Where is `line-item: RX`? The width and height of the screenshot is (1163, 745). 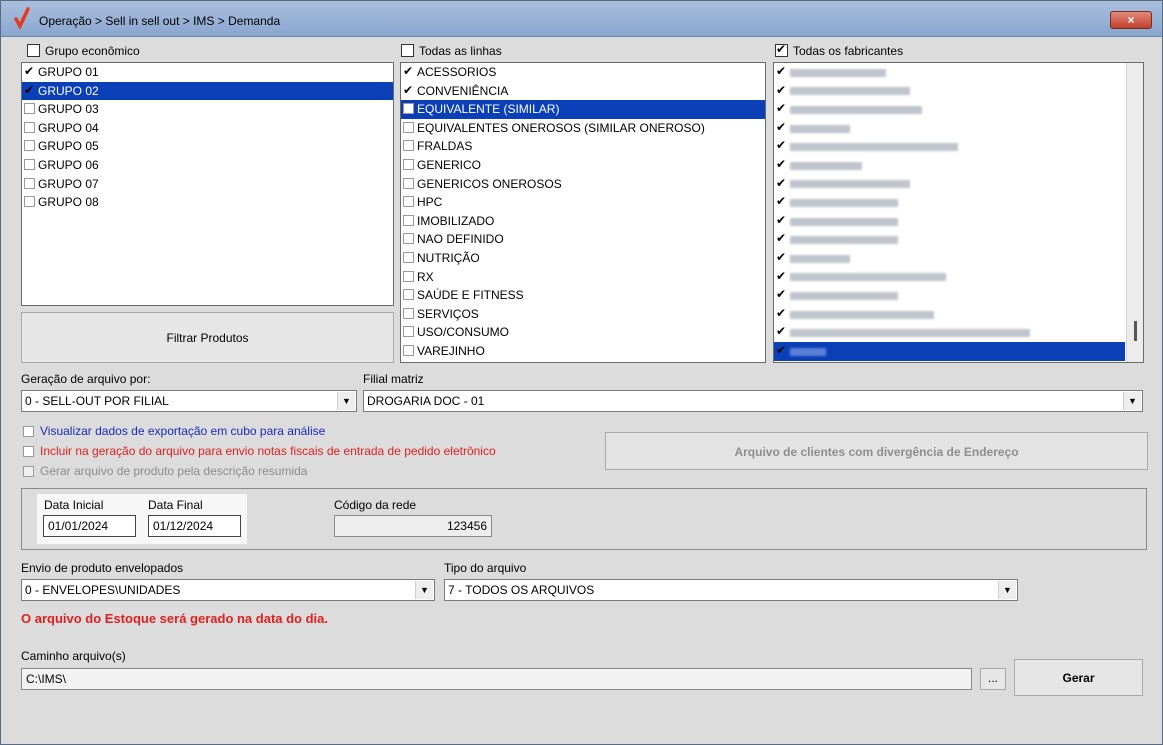 line-item: RX is located at coordinates (583, 277).